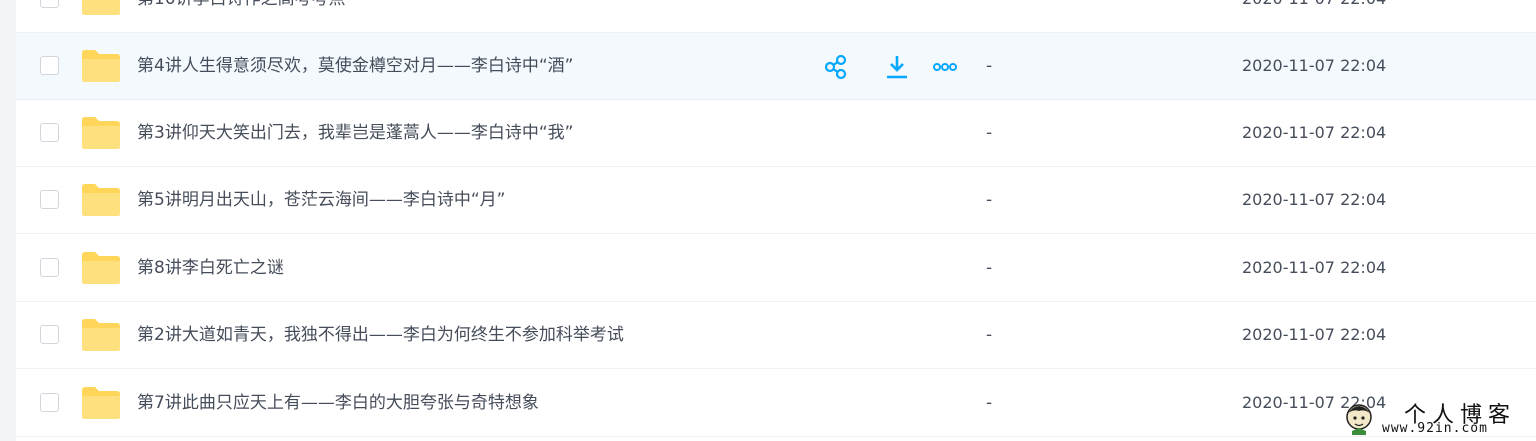 The width and height of the screenshot is (1536, 441). What do you see at coordinates (241, 5) in the screenshot?
I see `file-name: 第10讲李白诗作之高考考点` at bounding box center [241, 5].